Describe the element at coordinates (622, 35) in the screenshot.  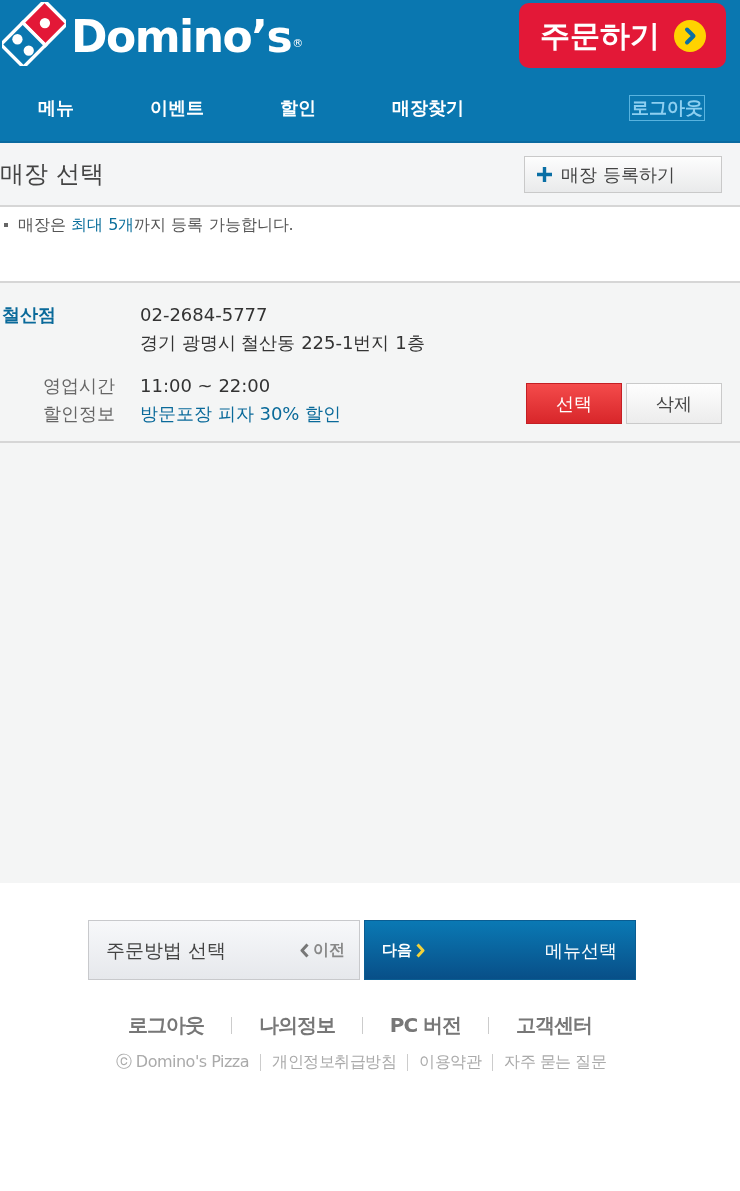
I see `order-button: 주문하기` at that location.